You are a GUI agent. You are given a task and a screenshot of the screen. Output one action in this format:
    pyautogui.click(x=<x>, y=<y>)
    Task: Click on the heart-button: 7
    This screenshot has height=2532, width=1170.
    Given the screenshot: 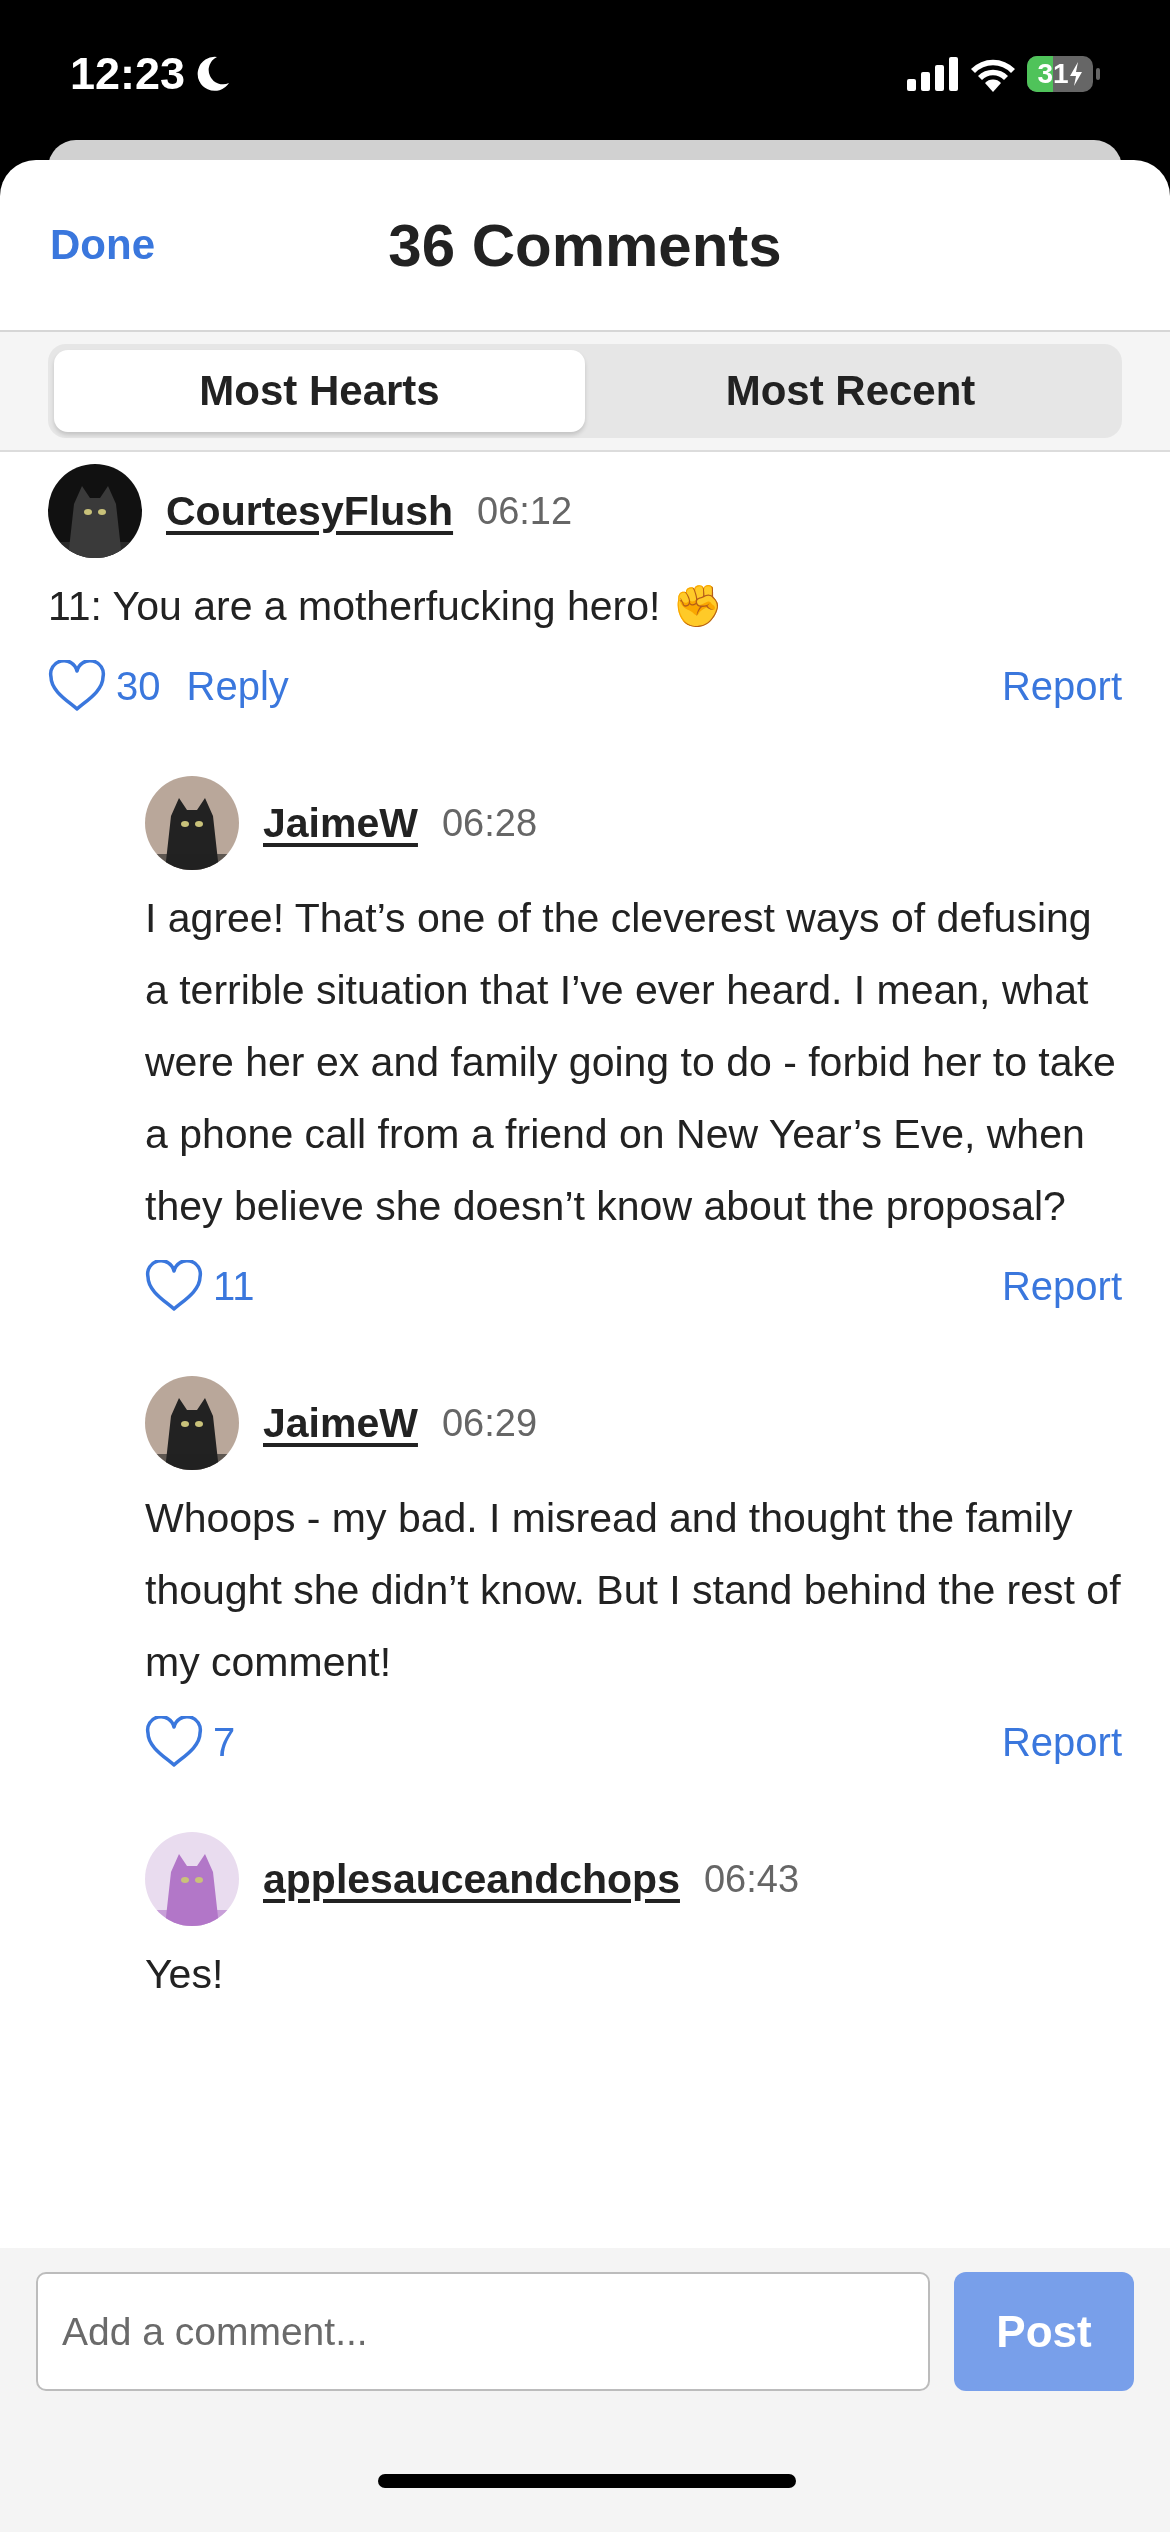 What is the action you would take?
    pyautogui.click(x=190, y=1742)
    